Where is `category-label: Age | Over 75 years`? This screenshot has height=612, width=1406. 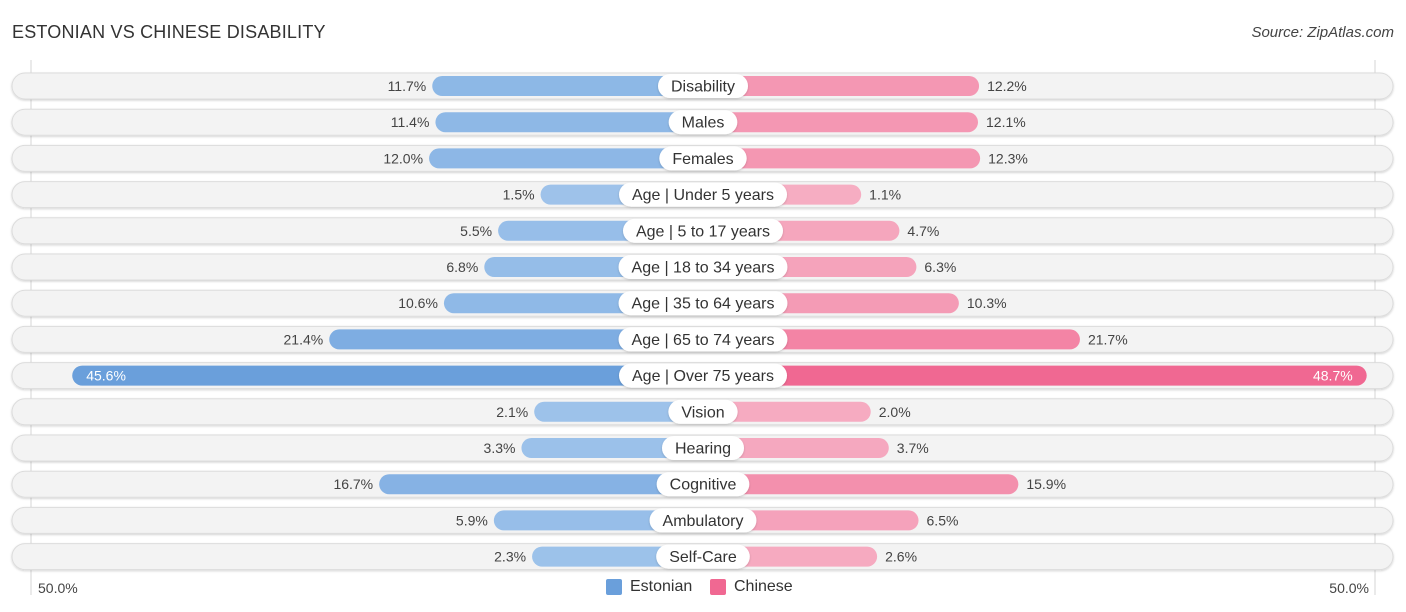
category-label: Age | Over 75 years is located at coordinates (703, 376).